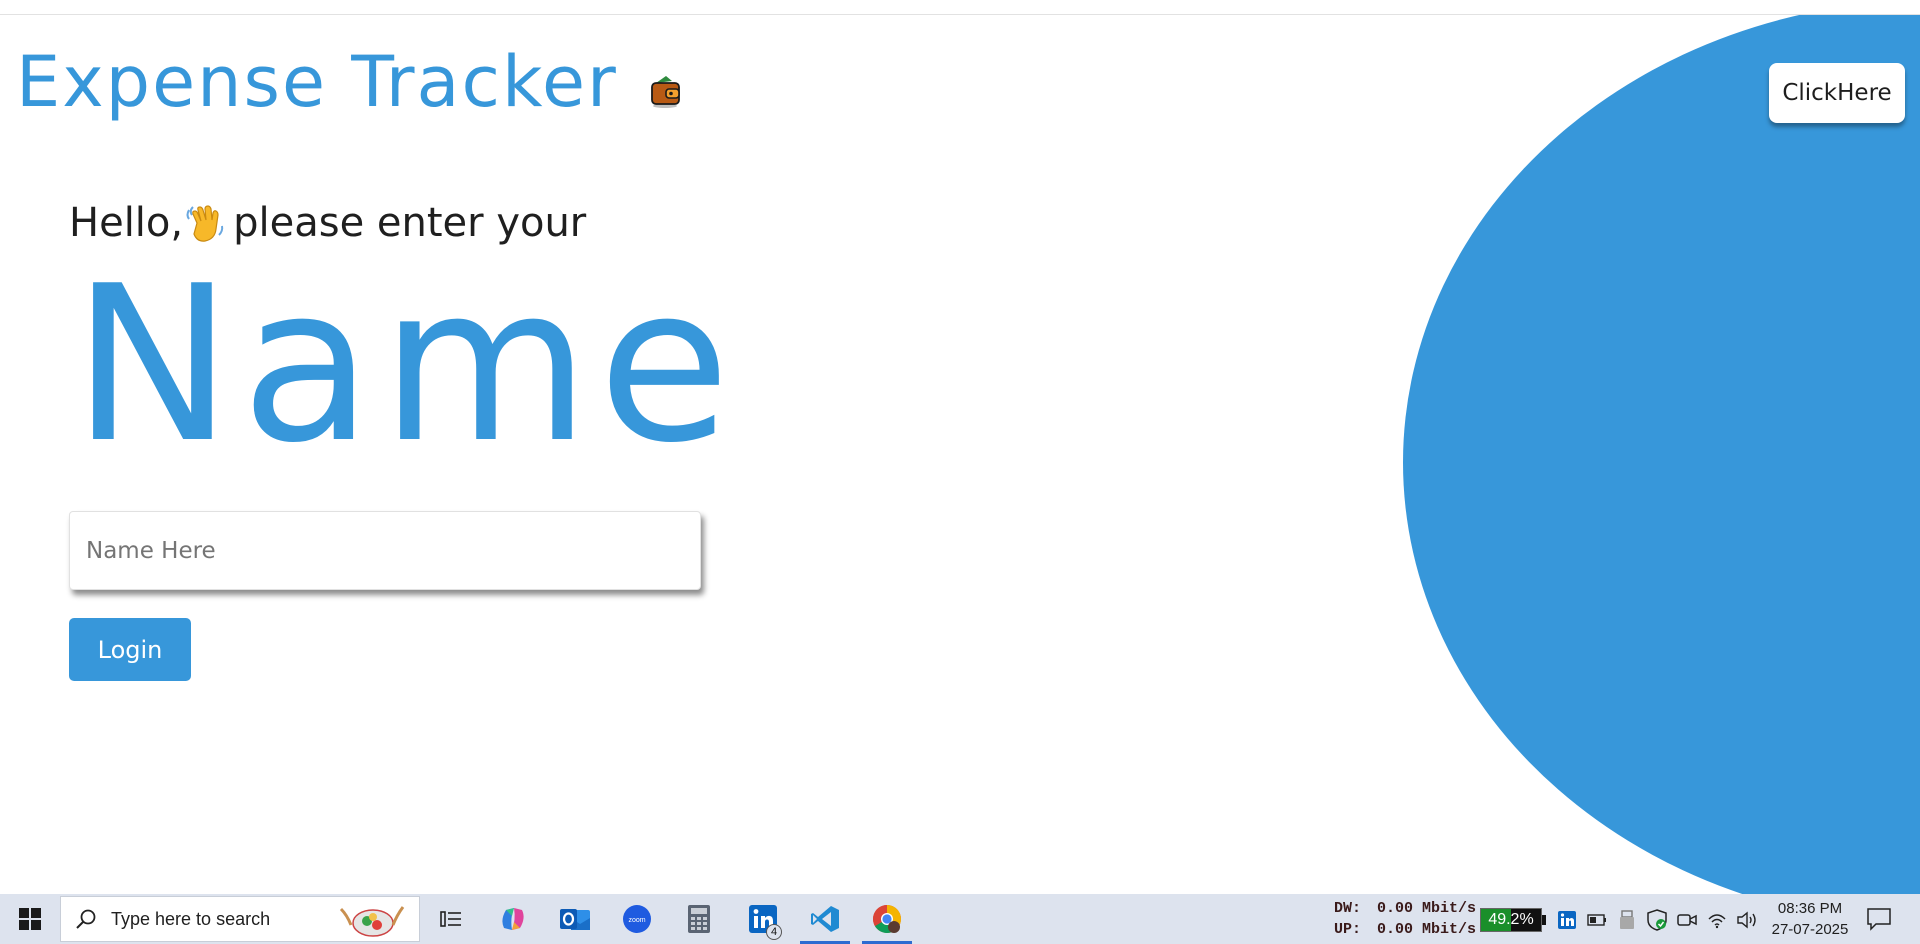 The height and width of the screenshot is (944, 1920). I want to click on app-header: Expense Tracker, so click(349, 82).